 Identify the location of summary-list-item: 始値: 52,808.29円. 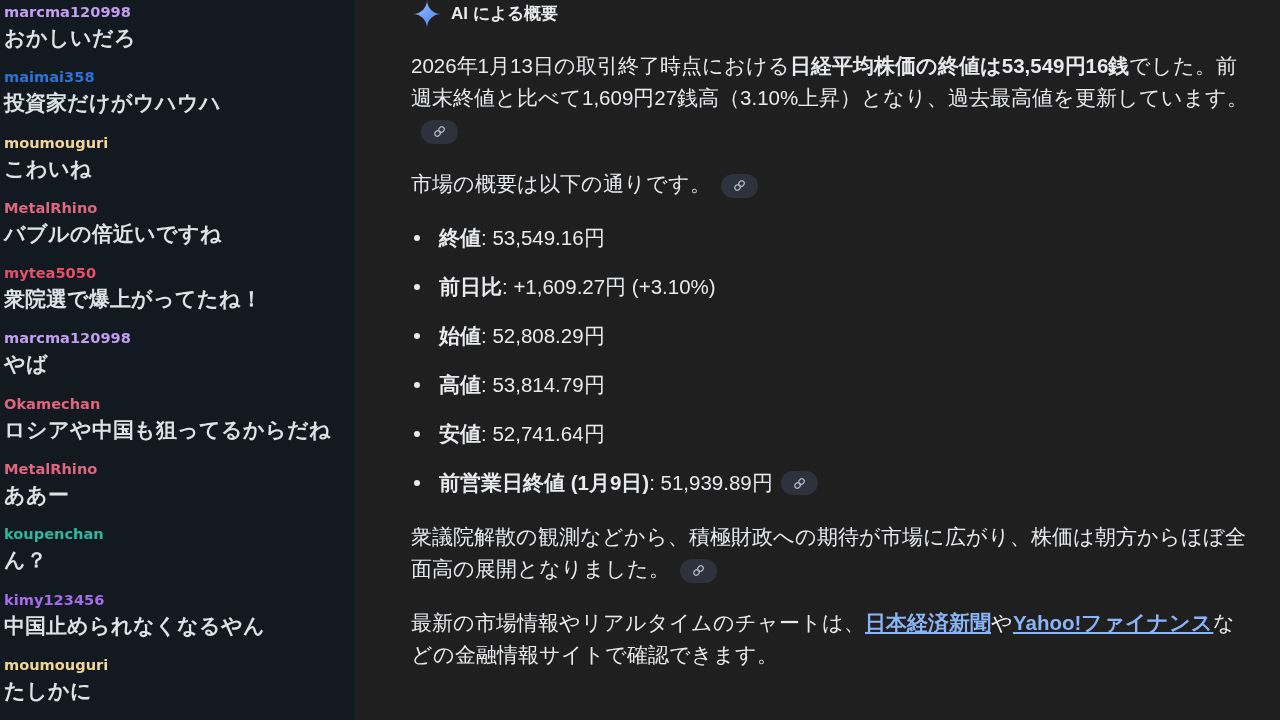
(522, 336).